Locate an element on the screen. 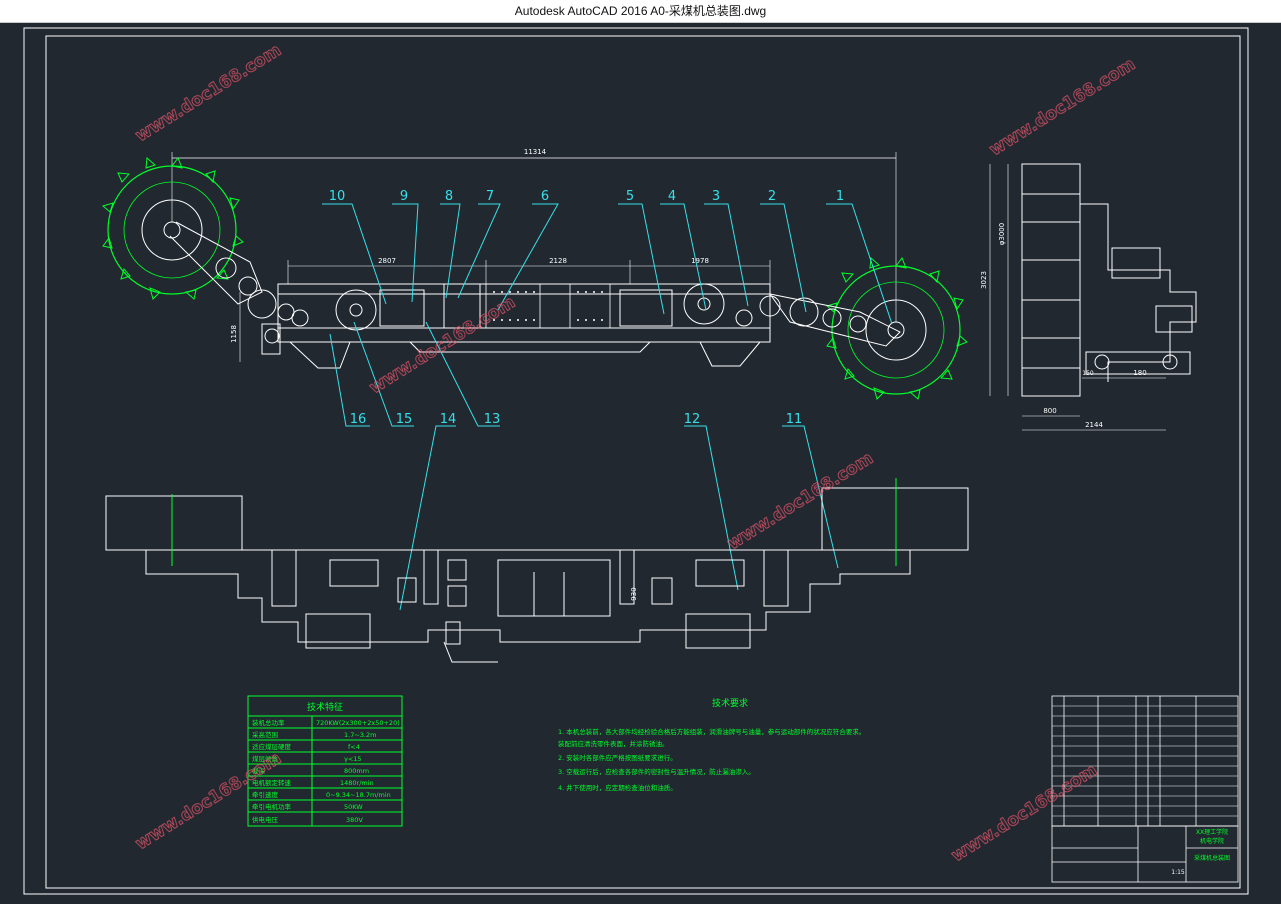 This screenshot has height=904, width=1281. right-cutting-drum is located at coordinates (896, 328).